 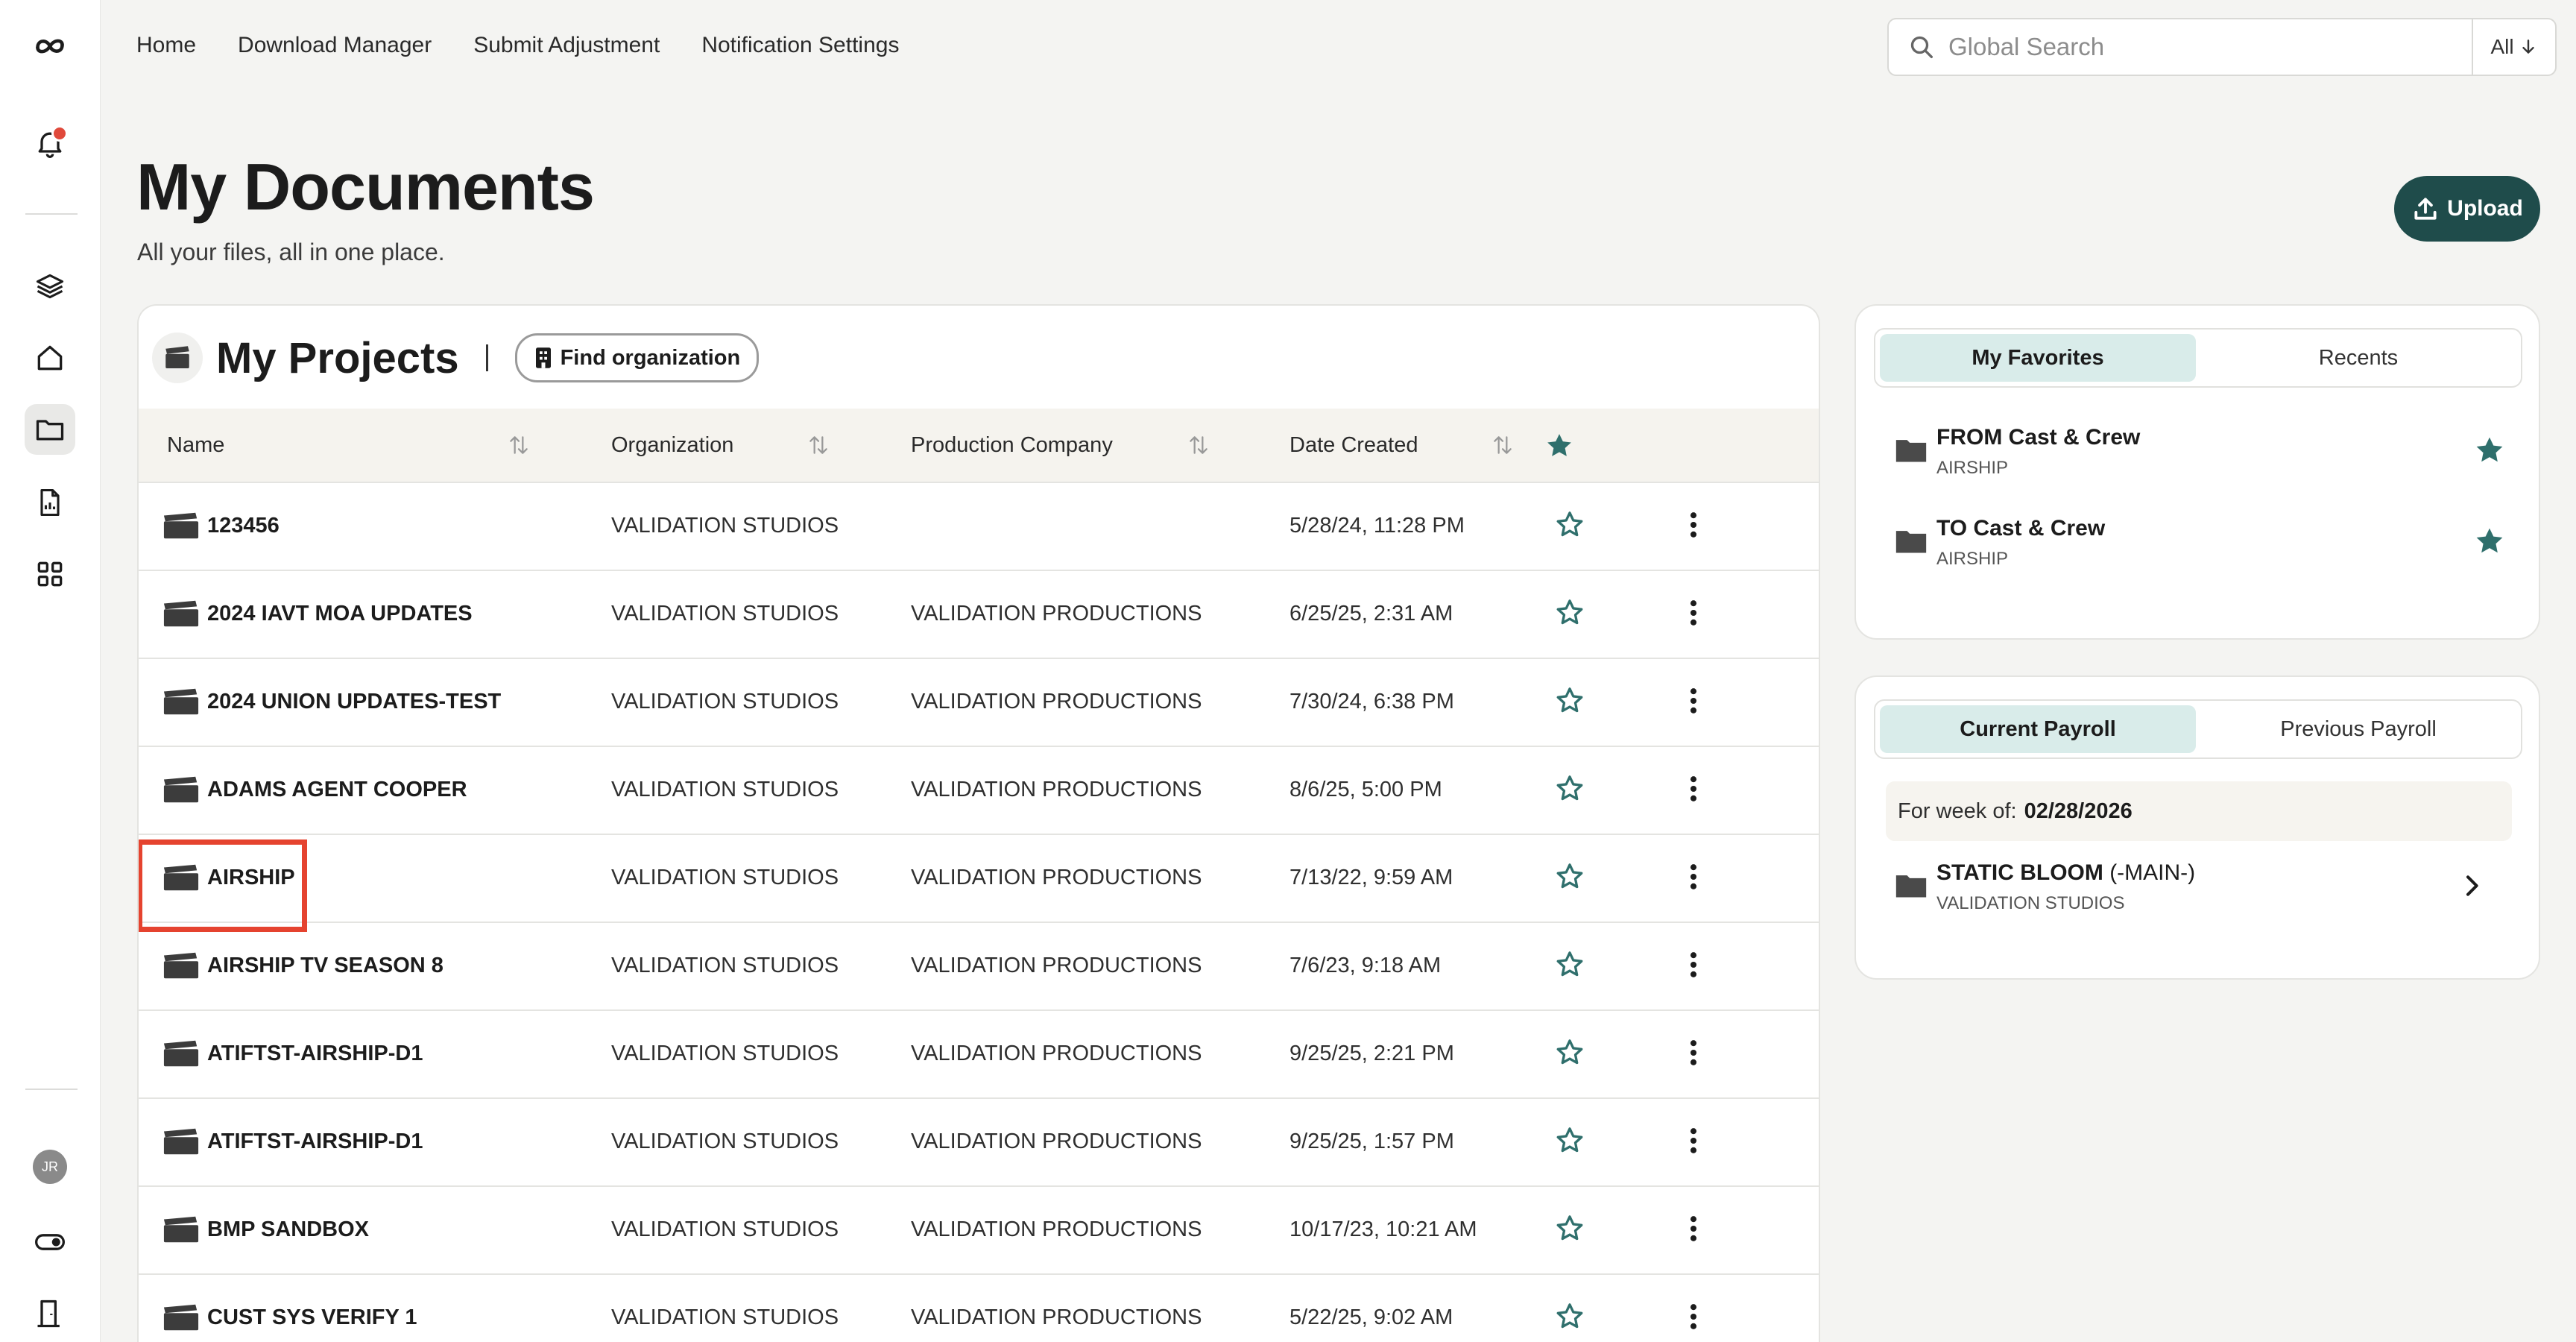 I want to click on date-created-cell: 7/30/24, 6:38 PM, so click(x=1371, y=701).